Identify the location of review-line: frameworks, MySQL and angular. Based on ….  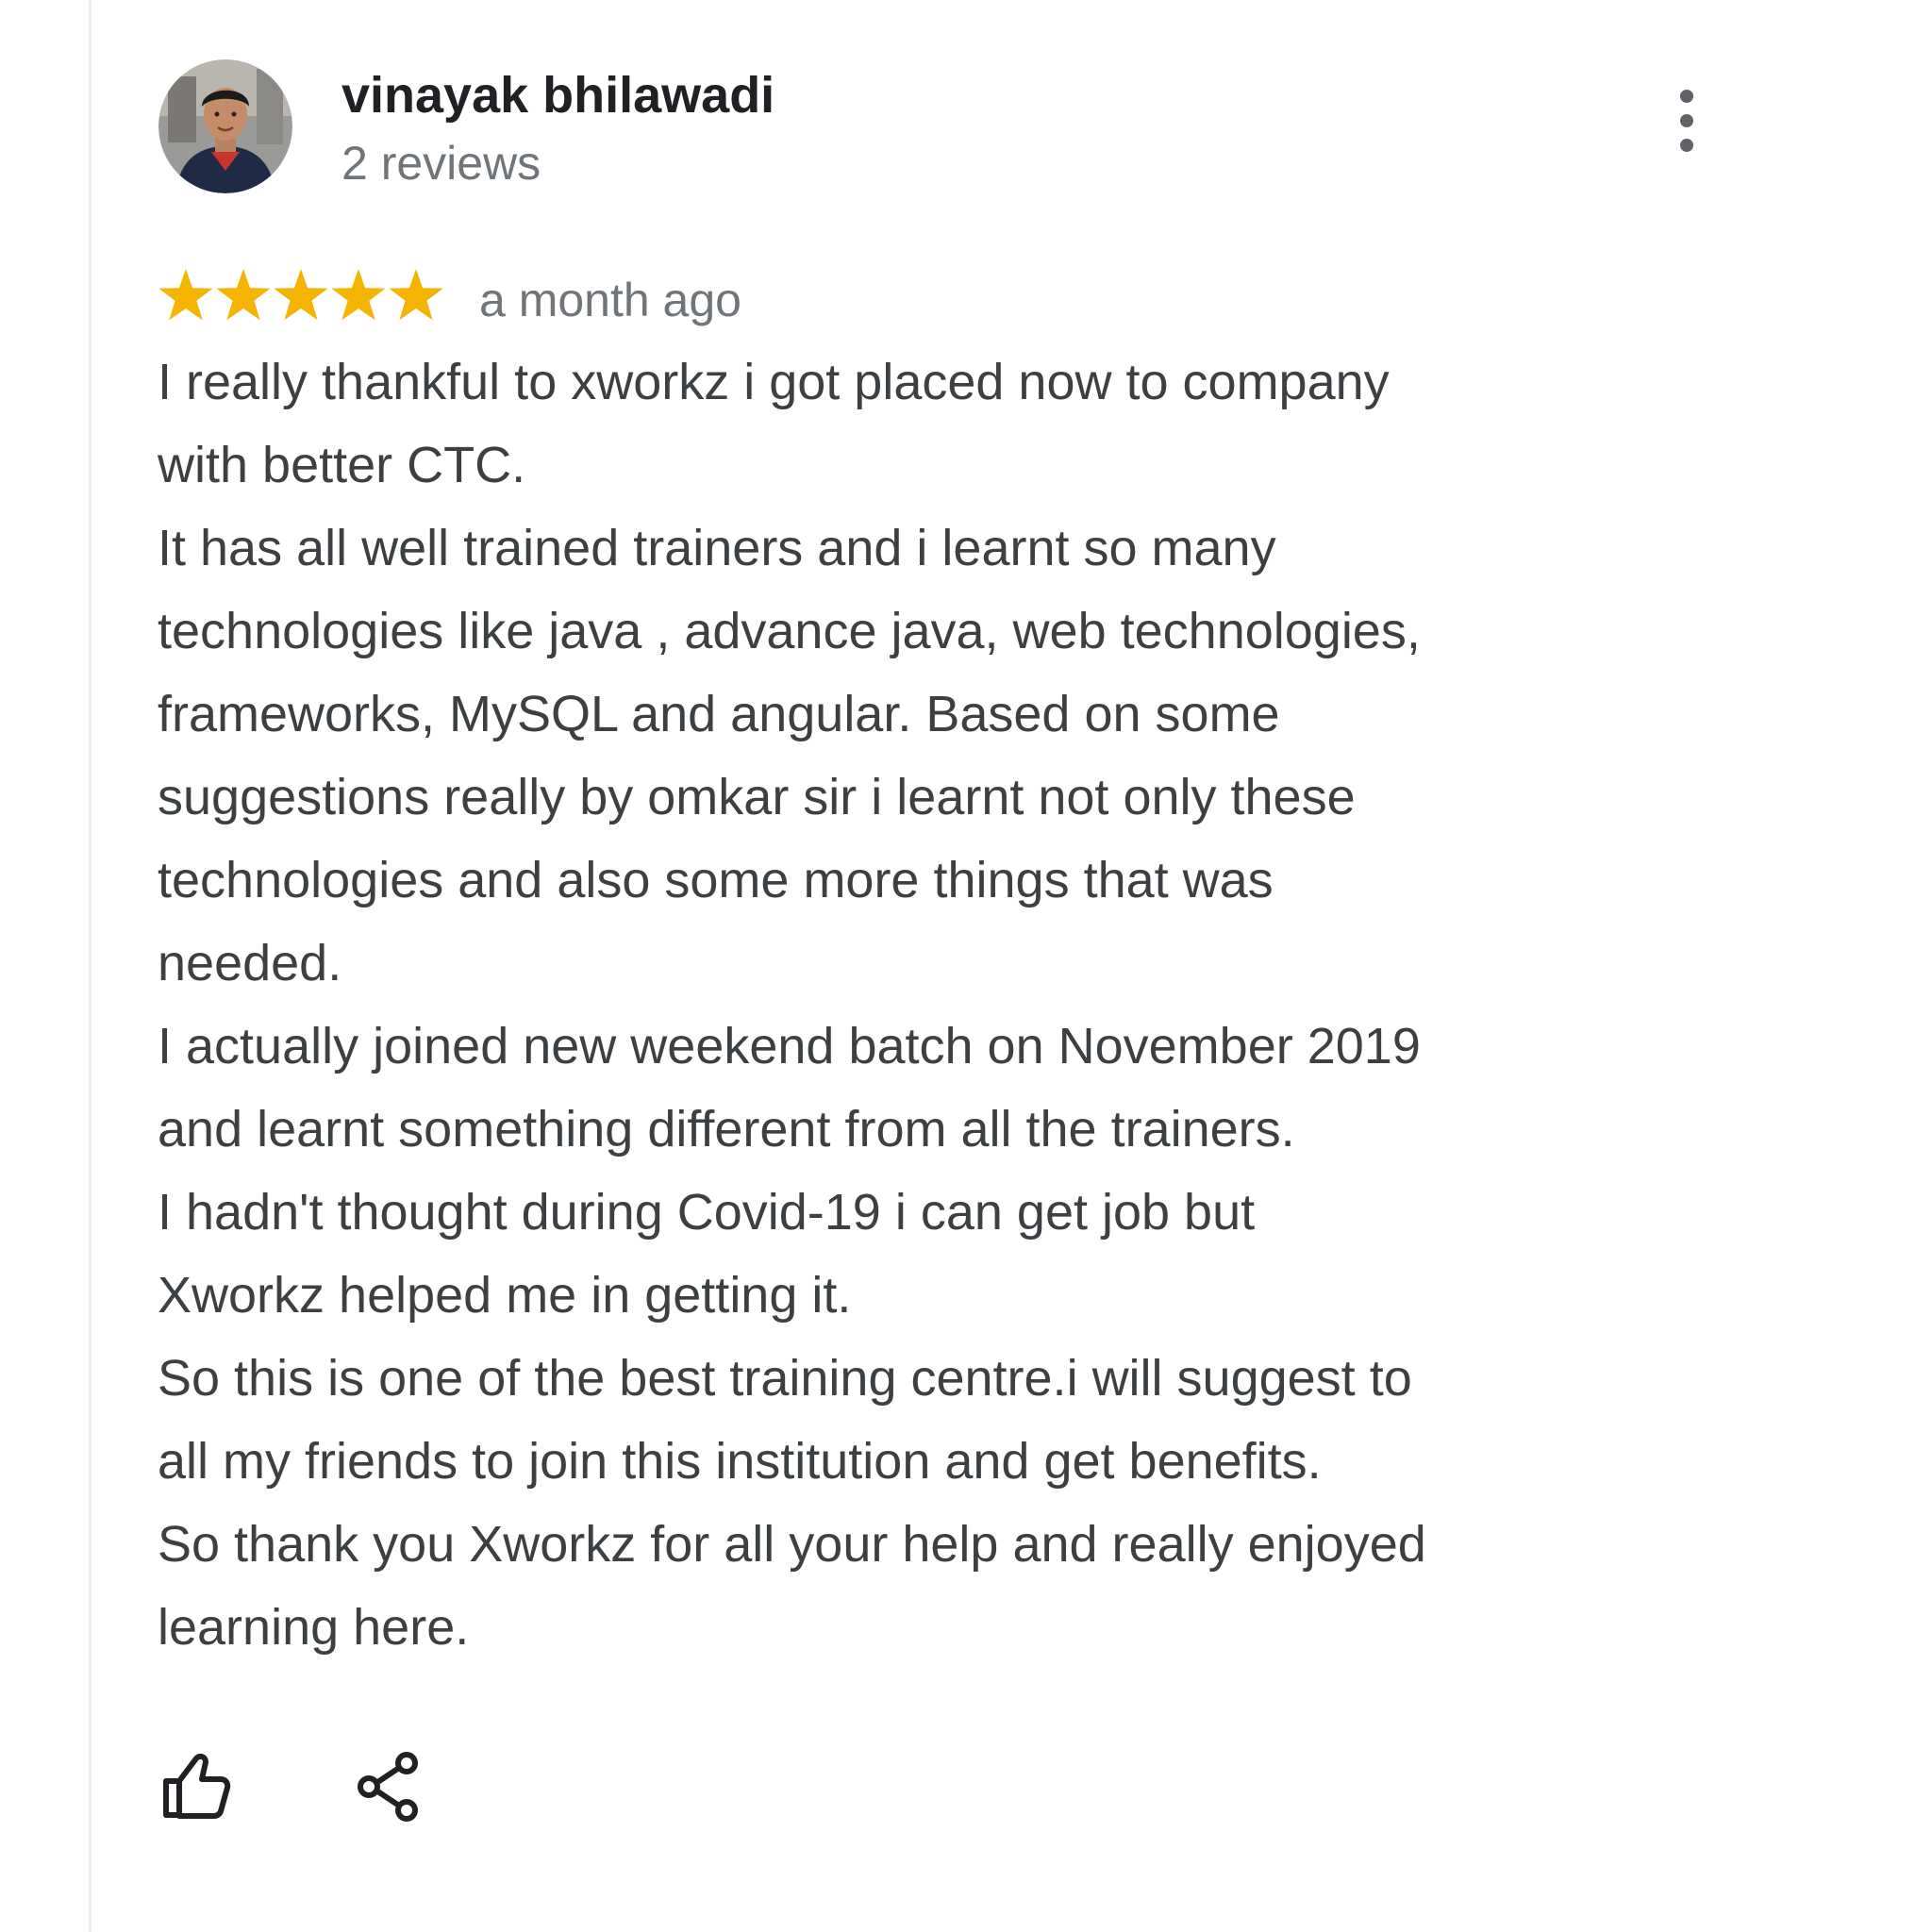
(719, 714).